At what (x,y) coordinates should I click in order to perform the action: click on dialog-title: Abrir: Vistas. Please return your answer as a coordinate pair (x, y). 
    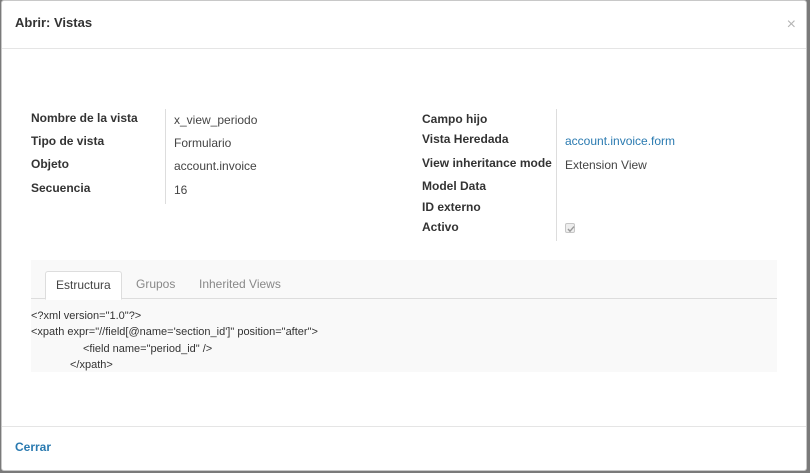
    Looking at the image, I should click on (54, 22).